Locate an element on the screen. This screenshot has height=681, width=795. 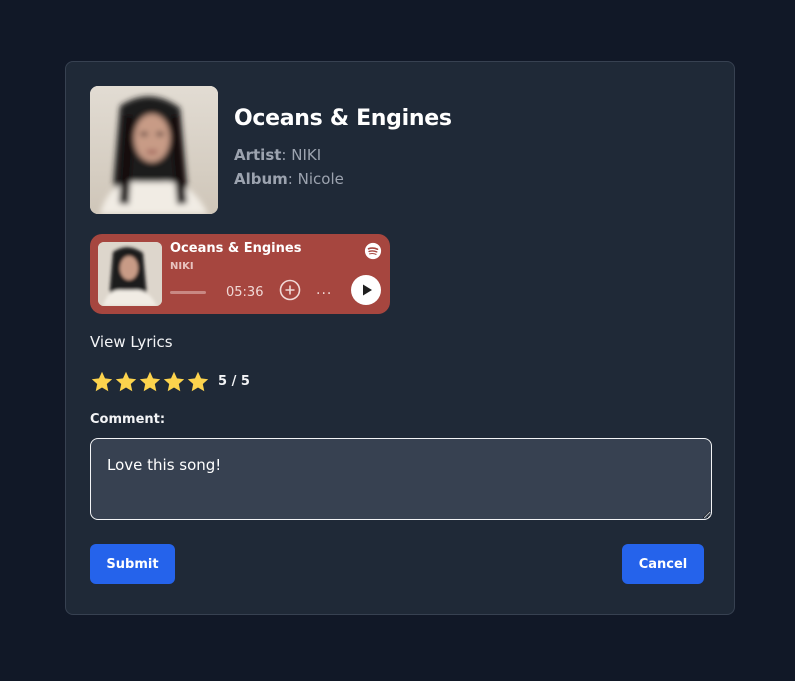
cancel-button: Cancel is located at coordinates (663, 564).